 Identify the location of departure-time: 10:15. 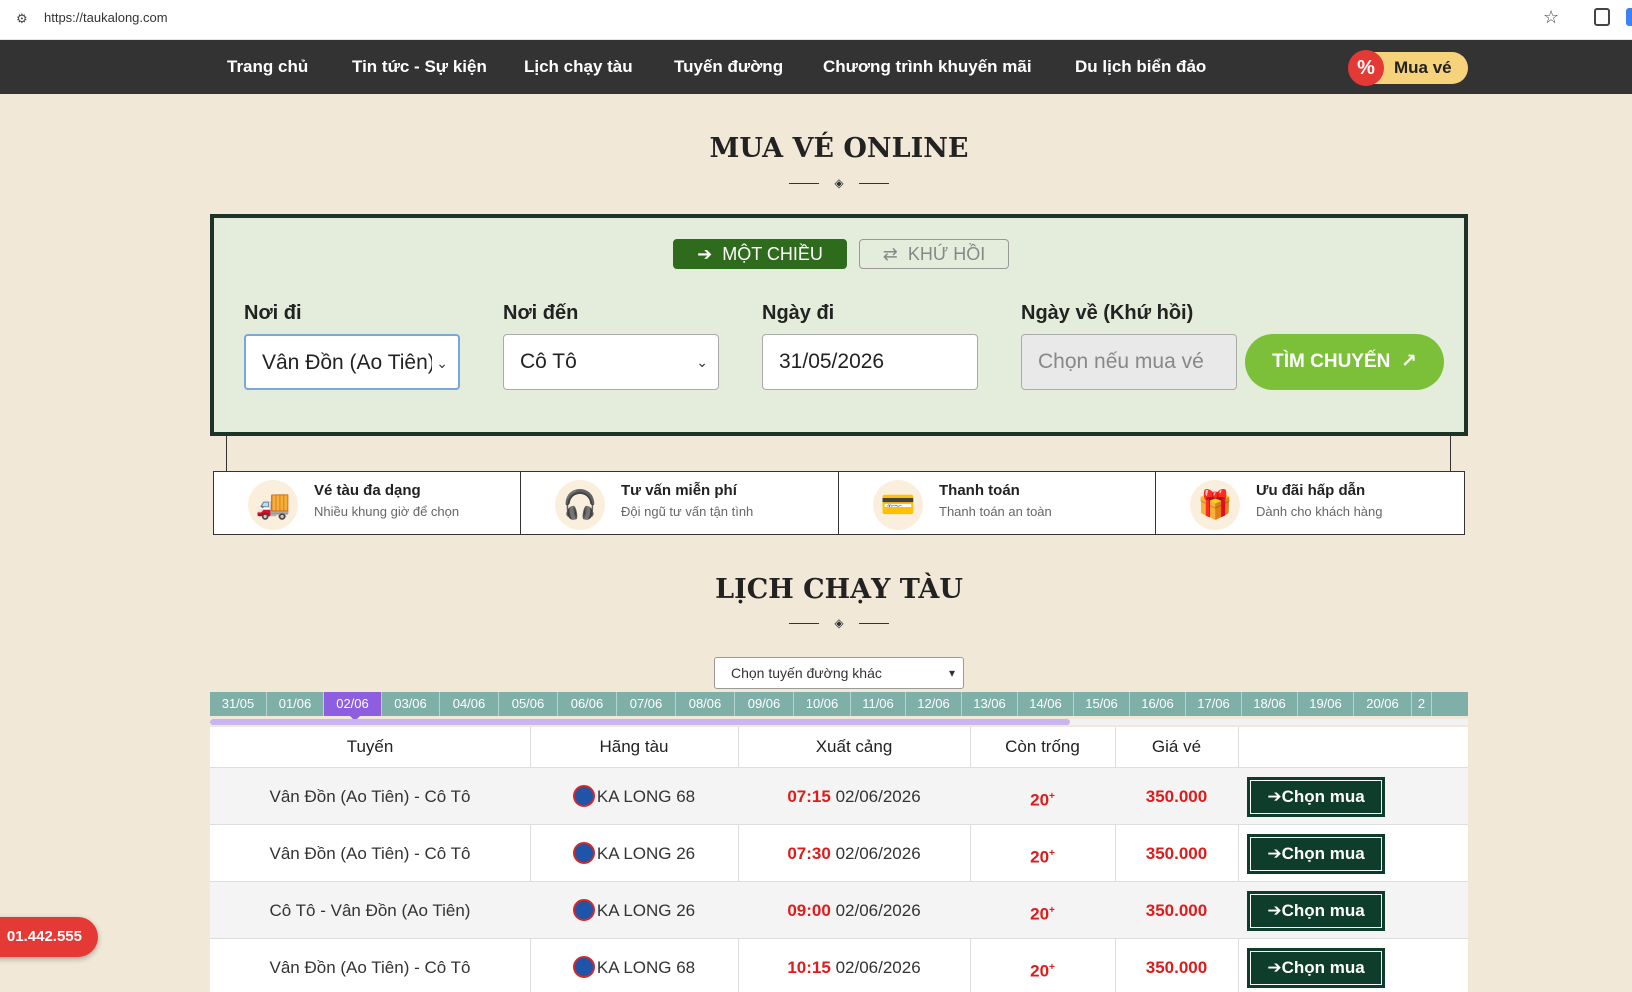
(809, 967).